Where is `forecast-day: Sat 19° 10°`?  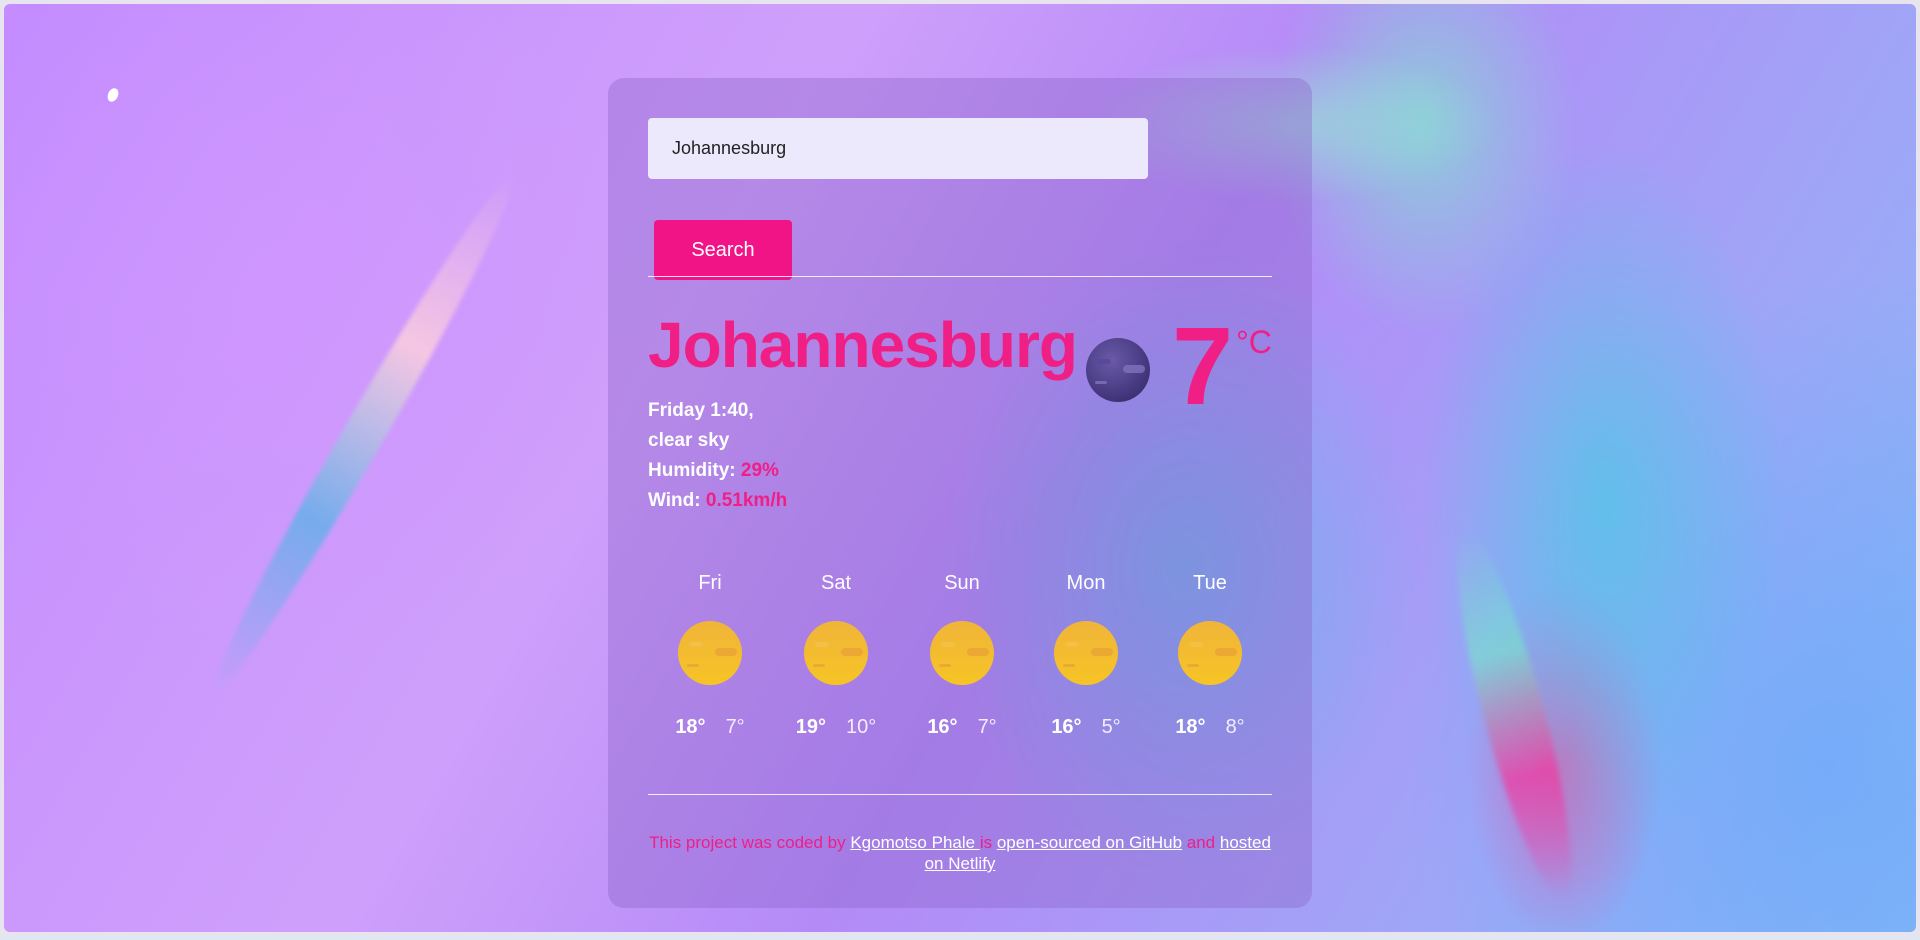
forecast-day: Sat 19° 10° is located at coordinates (836, 655).